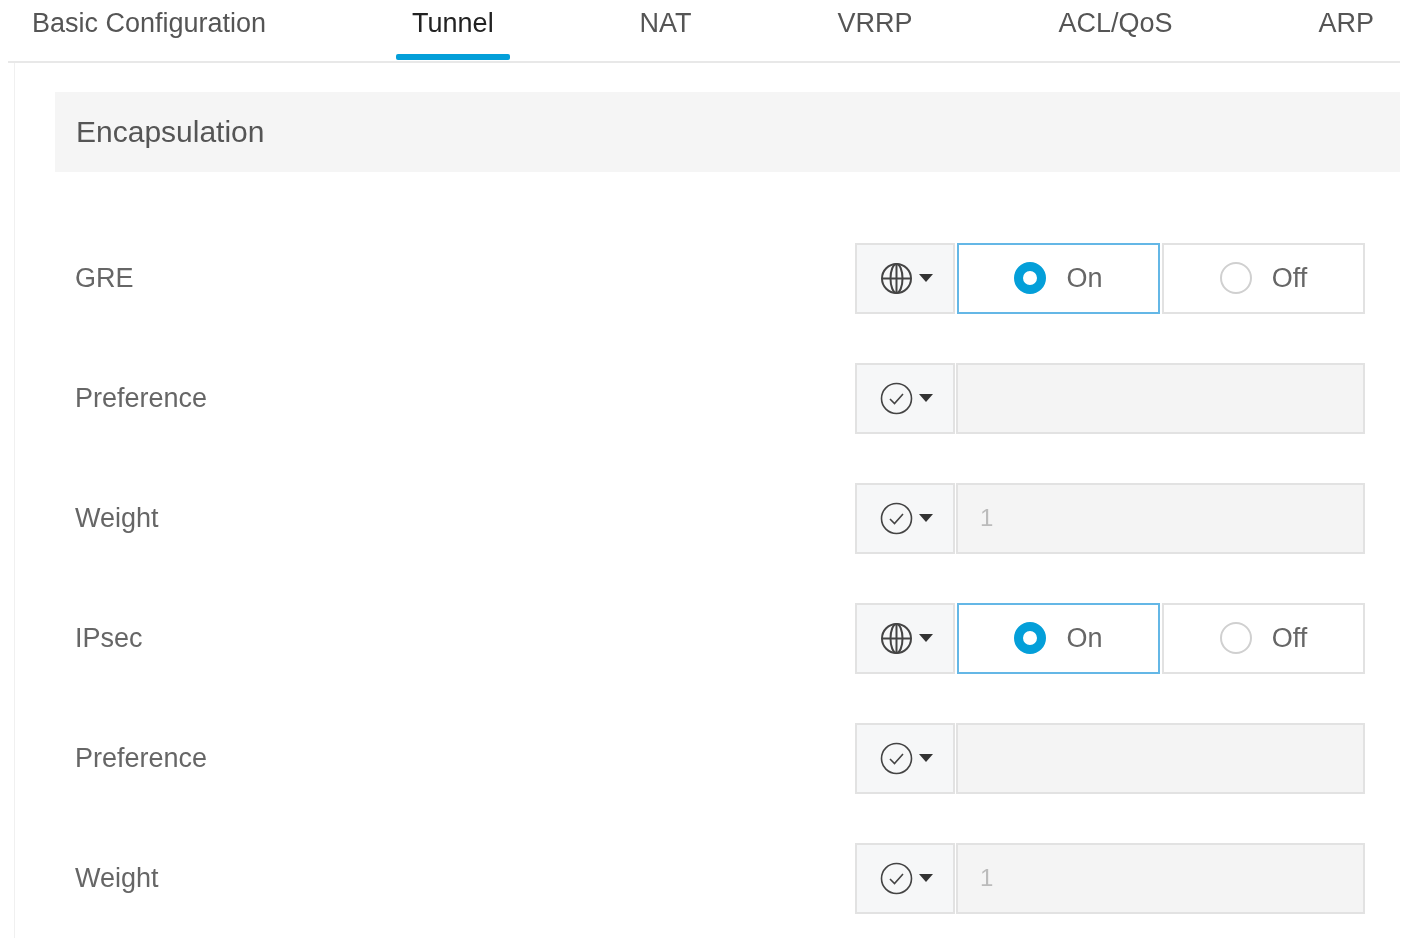 The image size is (1404, 938). I want to click on section-title: Encapsulation, so click(170, 132).